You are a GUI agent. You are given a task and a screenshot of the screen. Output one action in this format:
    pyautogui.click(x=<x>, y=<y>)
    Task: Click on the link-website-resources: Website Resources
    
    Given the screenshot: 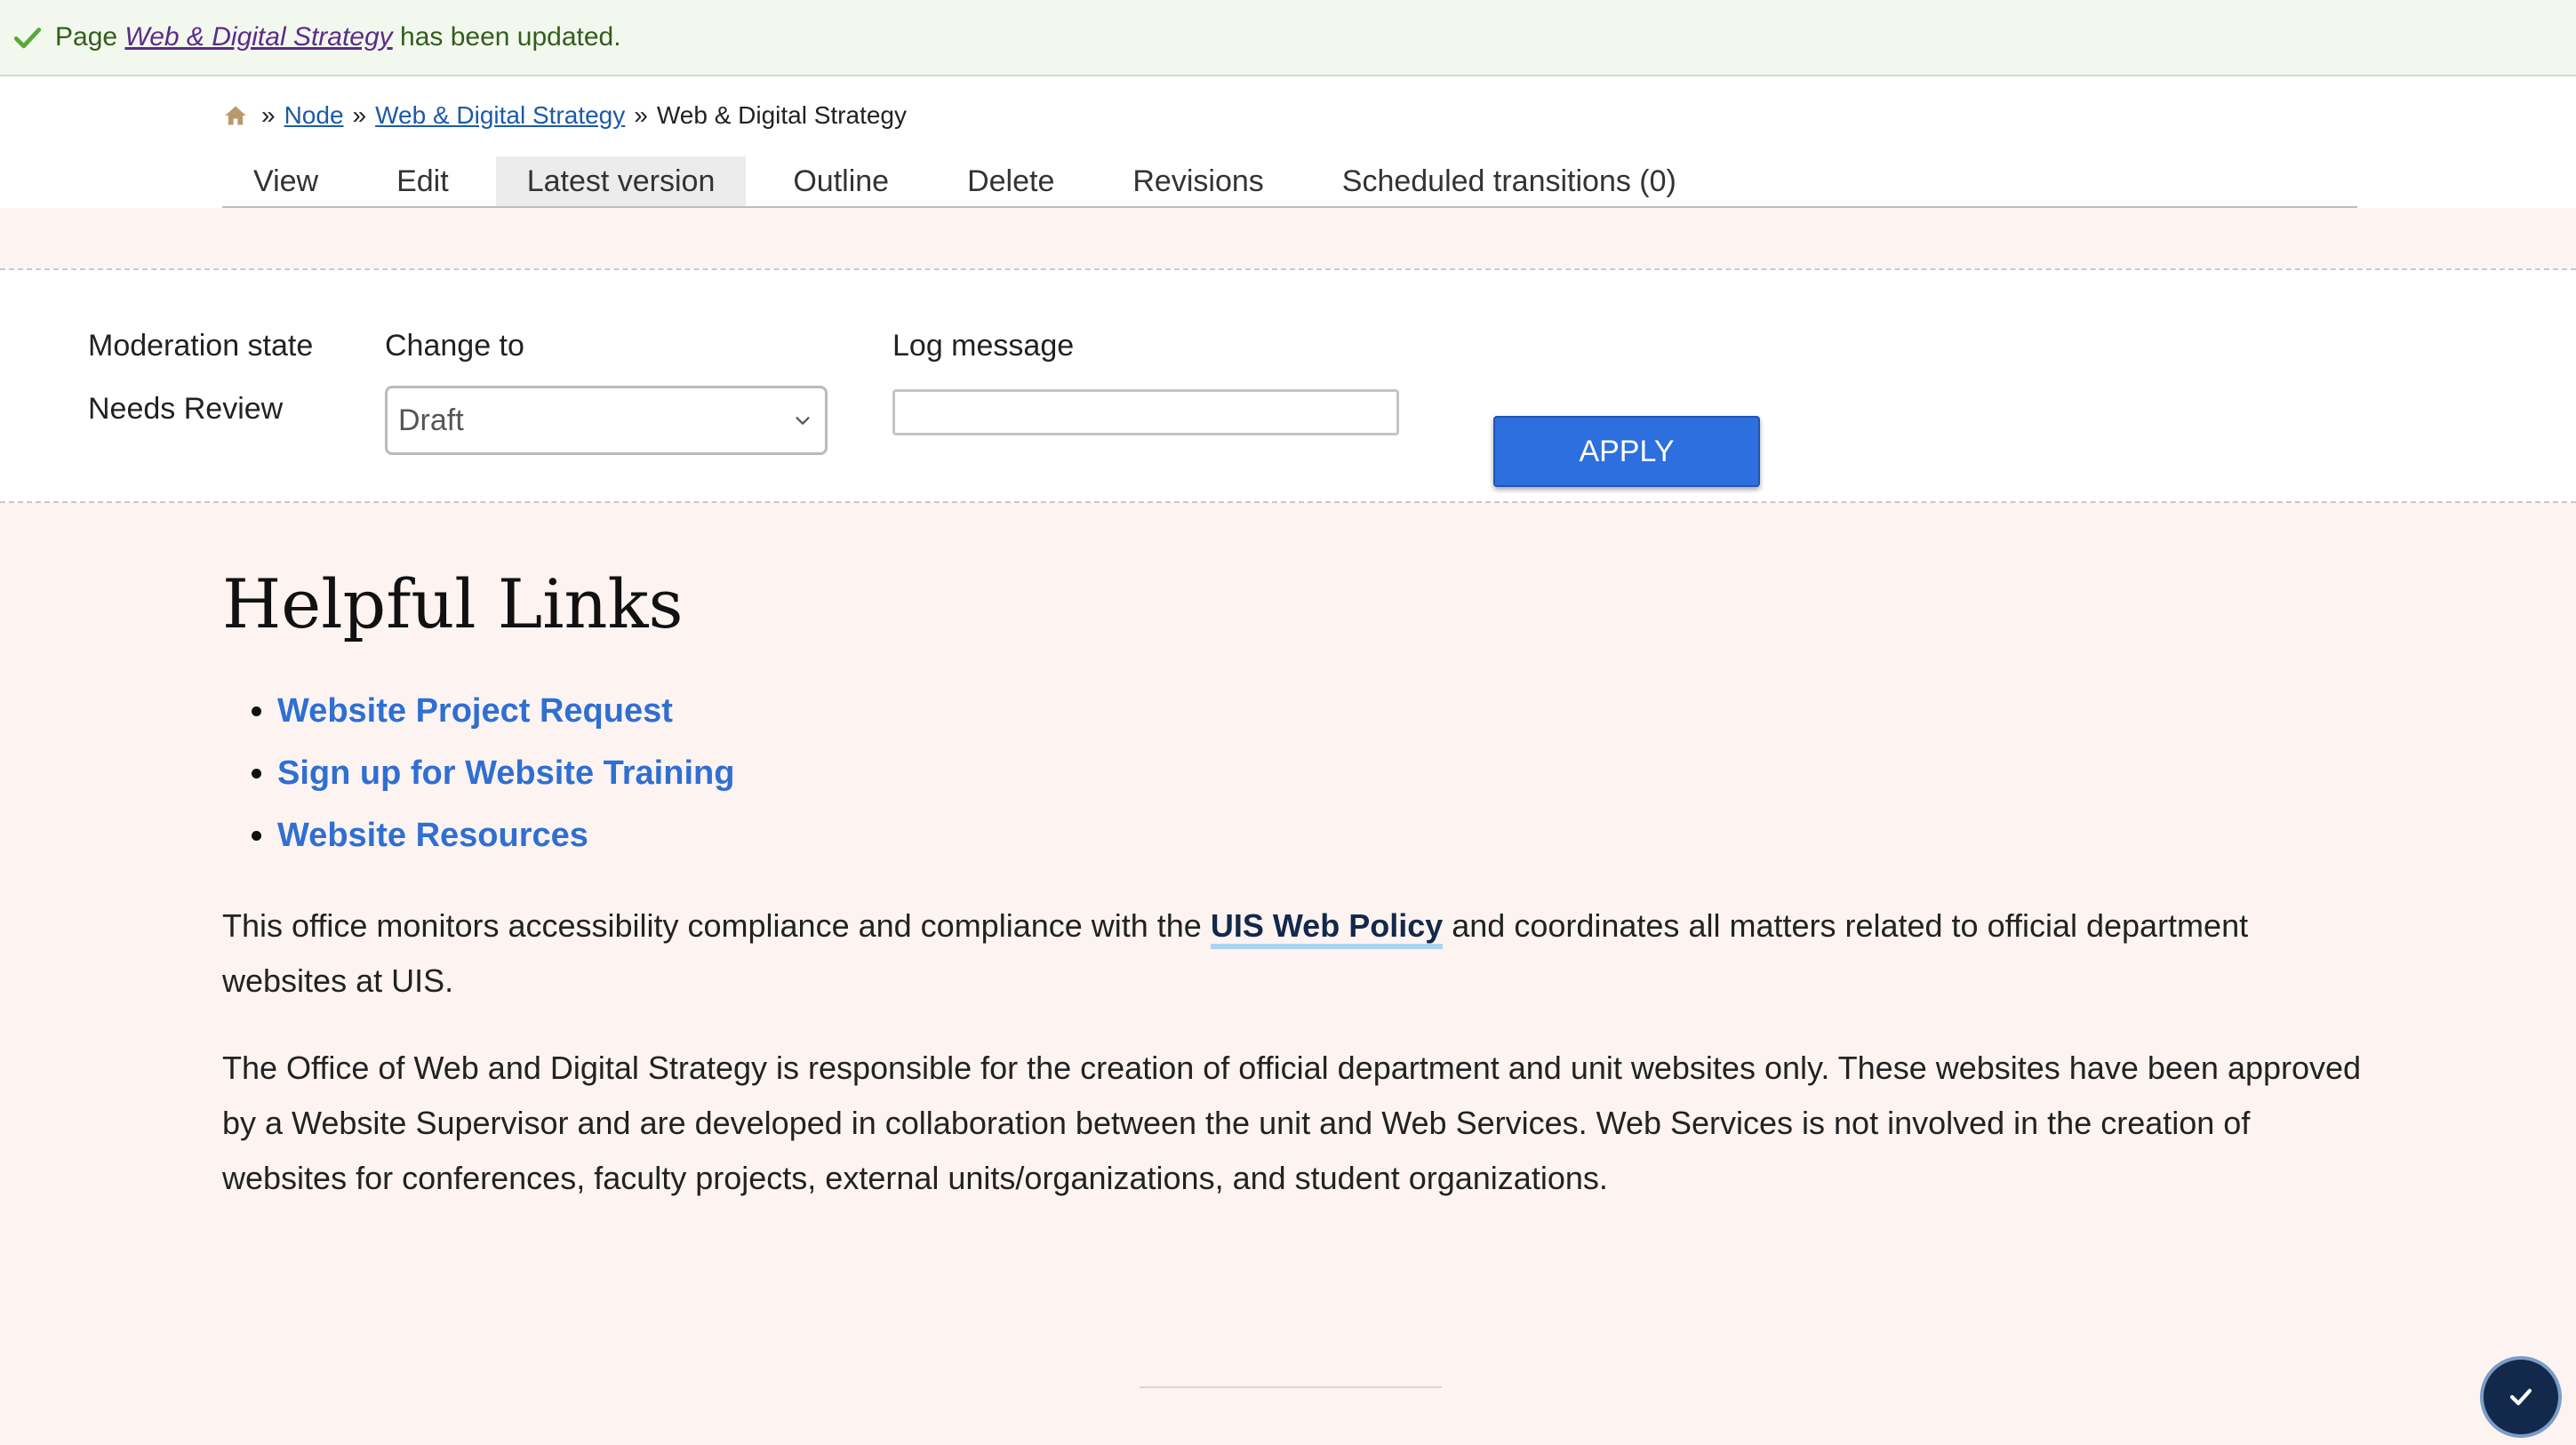 What is the action you would take?
    pyautogui.click(x=432, y=835)
    